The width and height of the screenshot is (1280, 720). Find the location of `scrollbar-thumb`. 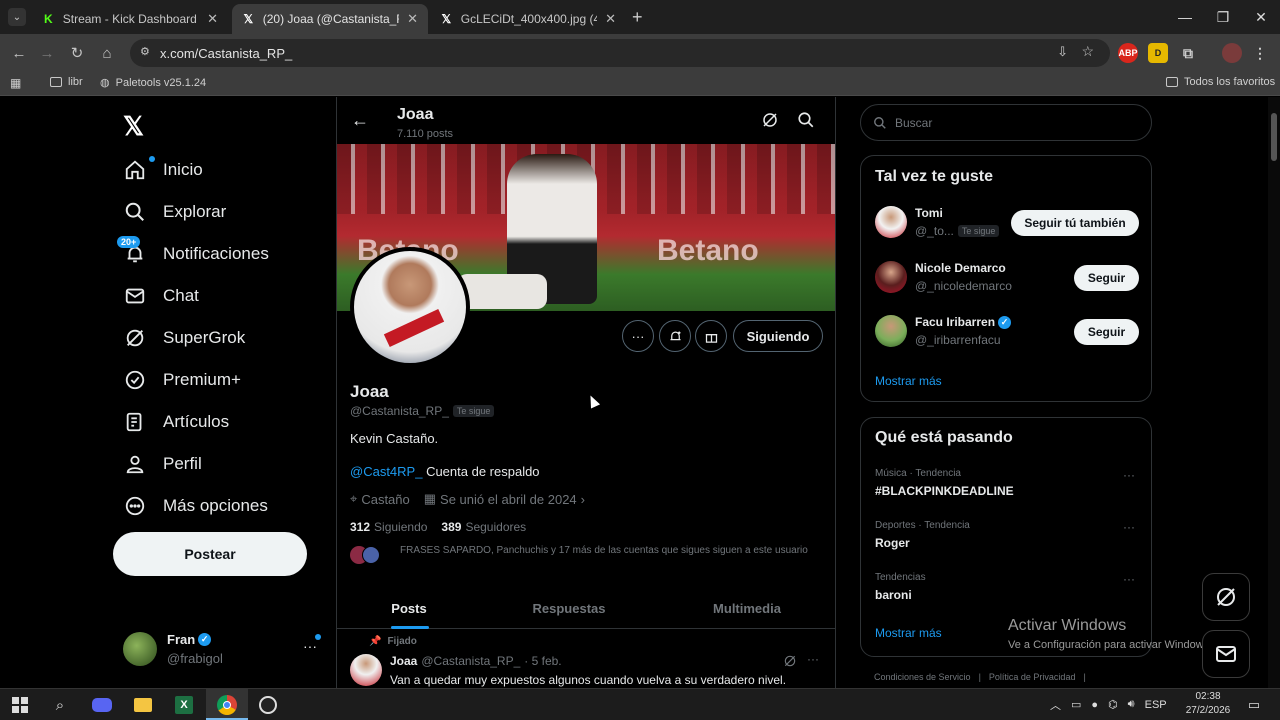

scrollbar-thumb is located at coordinates (1274, 137).